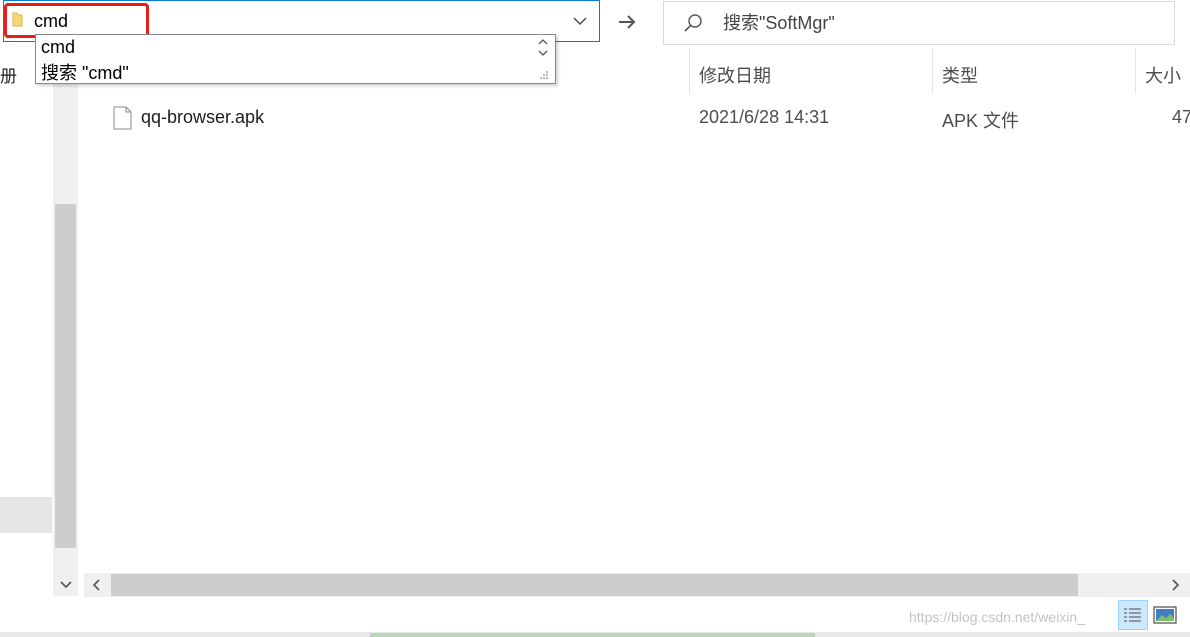 The image size is (1190, 637). Describe the element at coordinates (627, 22) in the screenshot. I see `arrow-right-icon` at that location.